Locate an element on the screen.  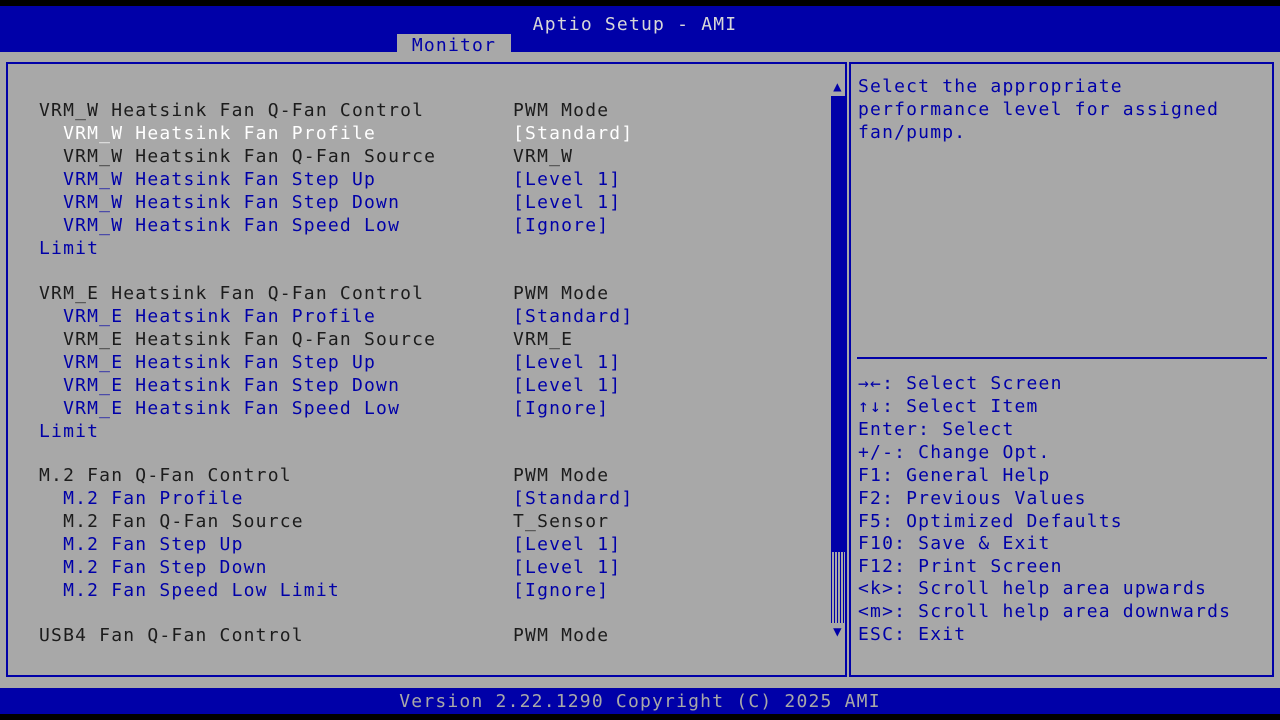
key-hint-change-opt: +/-: Change Opt. is located at coordinates (954, 452).